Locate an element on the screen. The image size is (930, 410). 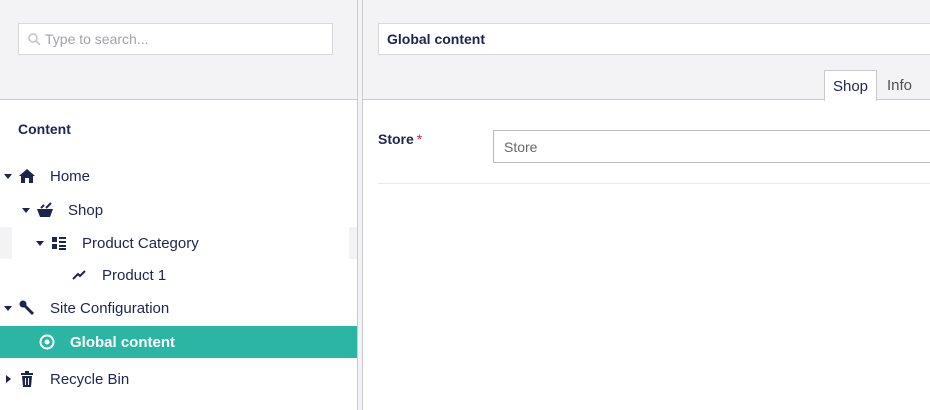
product-icon is located at coordinates (79, 275).